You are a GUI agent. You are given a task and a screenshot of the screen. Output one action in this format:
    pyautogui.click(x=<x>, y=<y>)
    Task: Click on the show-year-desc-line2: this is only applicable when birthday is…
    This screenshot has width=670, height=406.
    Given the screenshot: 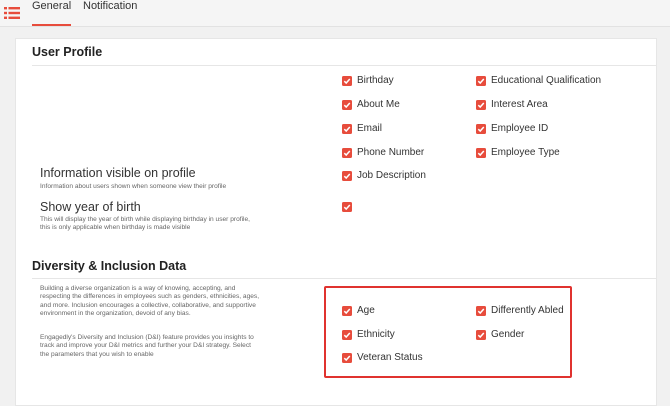 What is the action you would take?
    pyautogui.click(x=115, y=227)
    